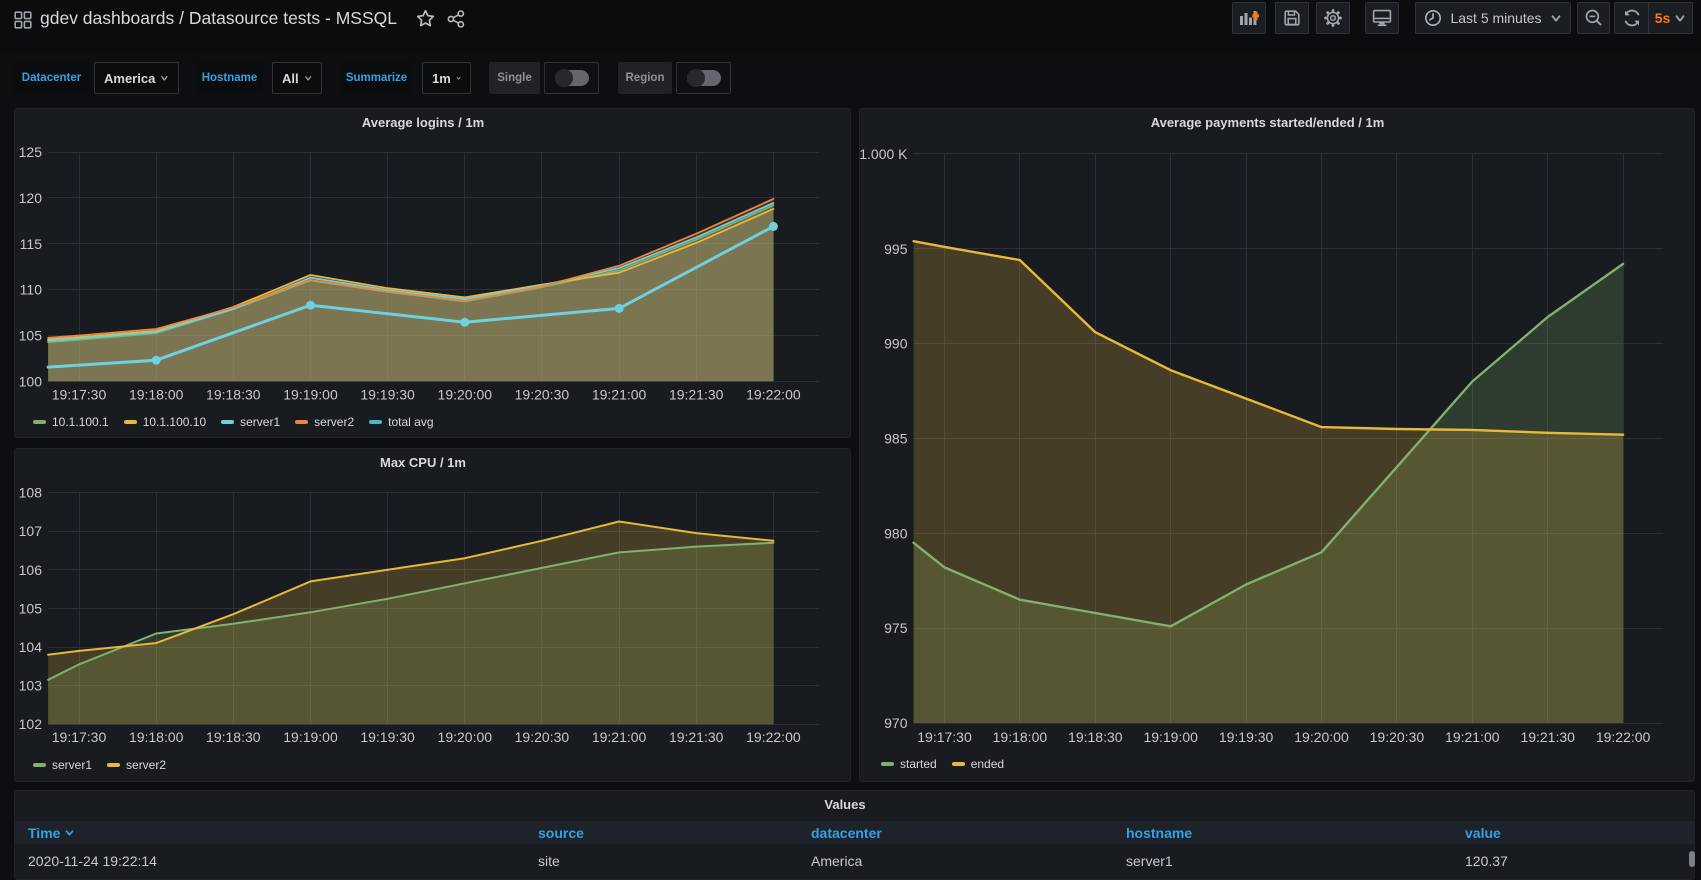  Describe the element at coordinates (31, 686) in the screenshot. I see `svg-text: 103` at that location.